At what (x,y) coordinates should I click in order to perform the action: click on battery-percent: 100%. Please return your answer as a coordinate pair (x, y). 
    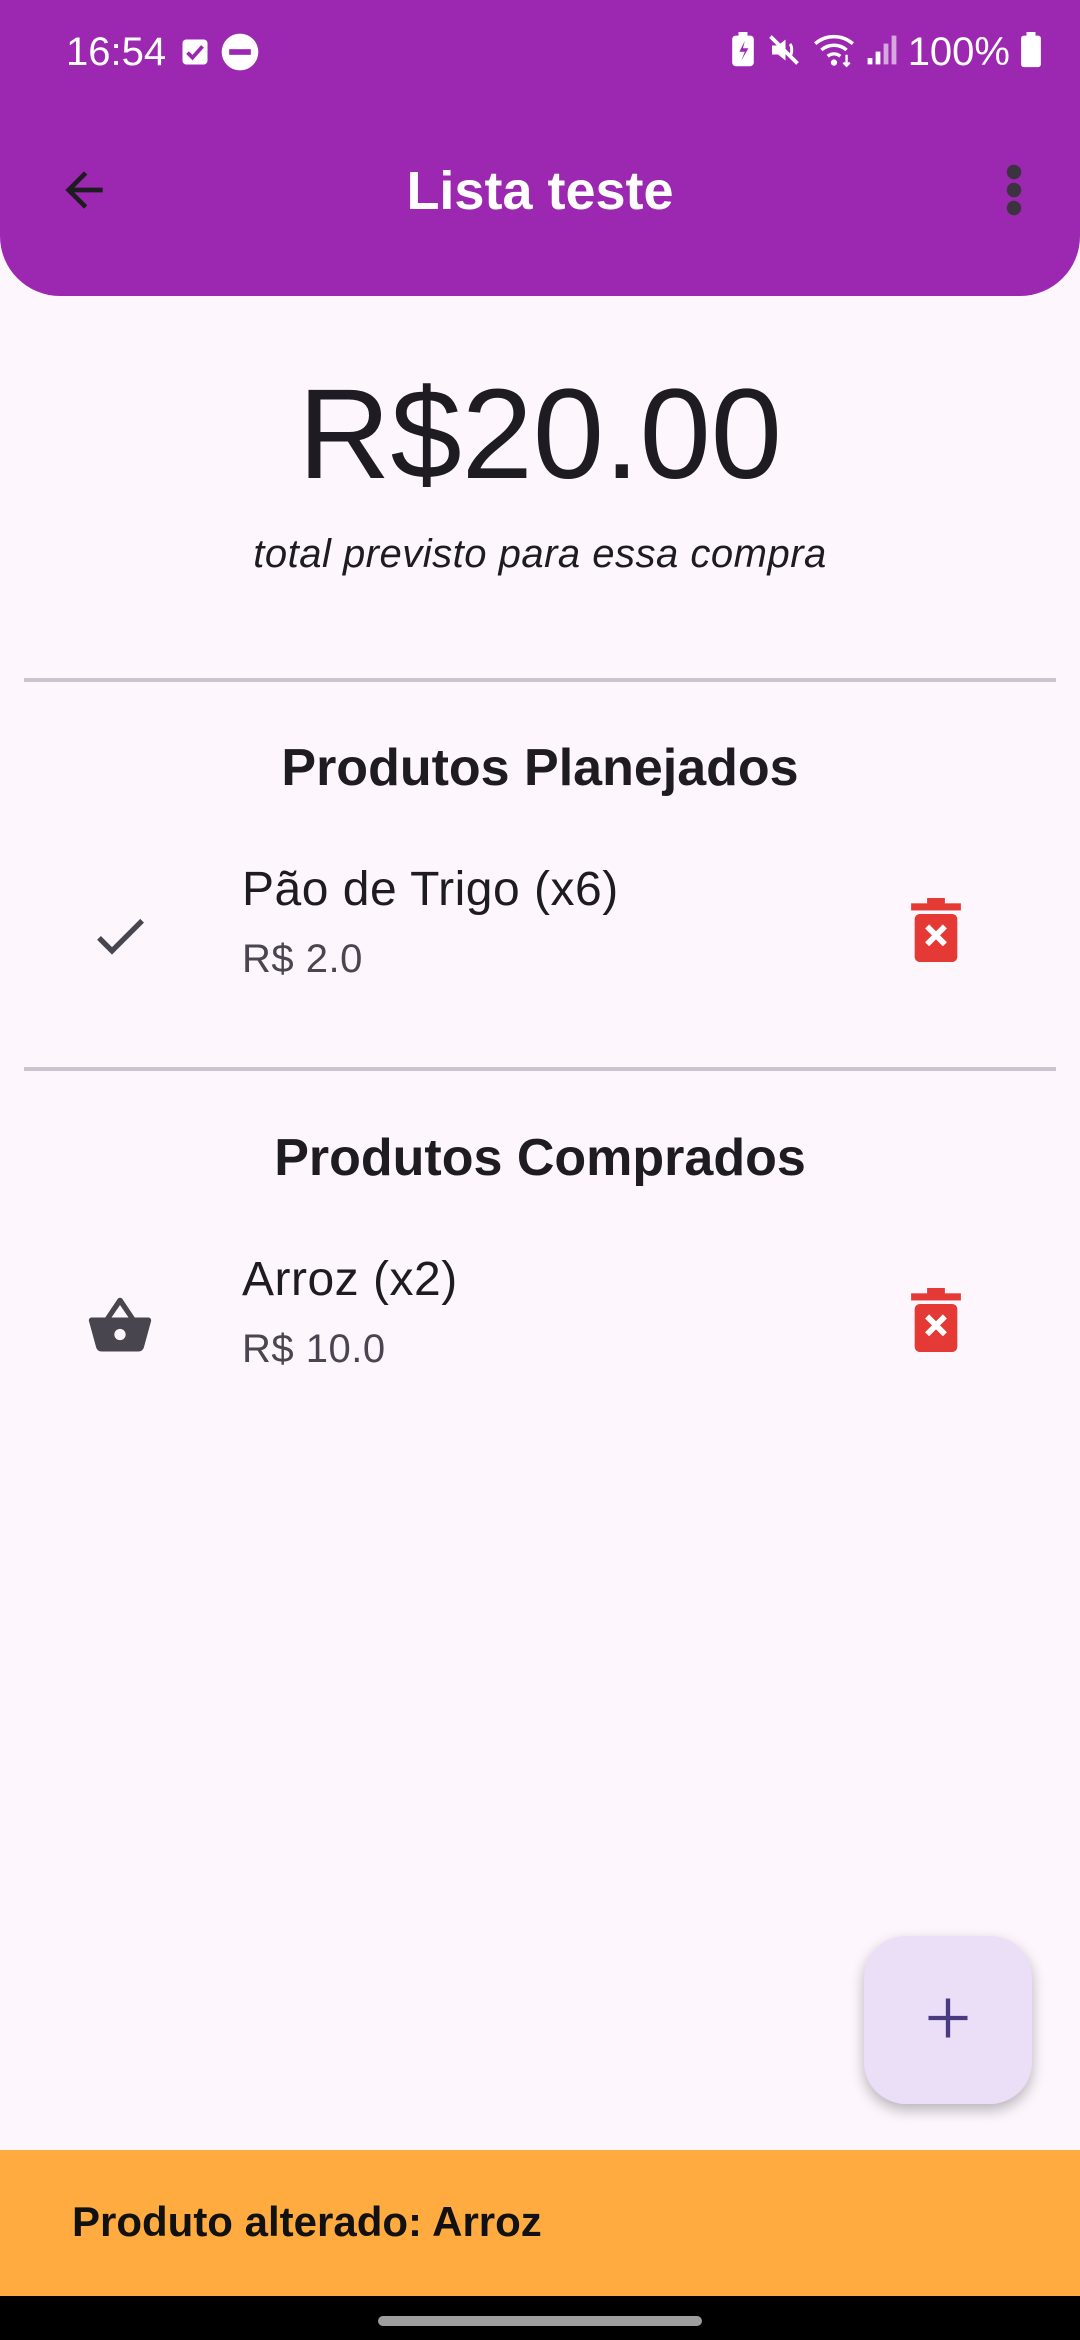
    Looking at the image, I should click on (958, 52).